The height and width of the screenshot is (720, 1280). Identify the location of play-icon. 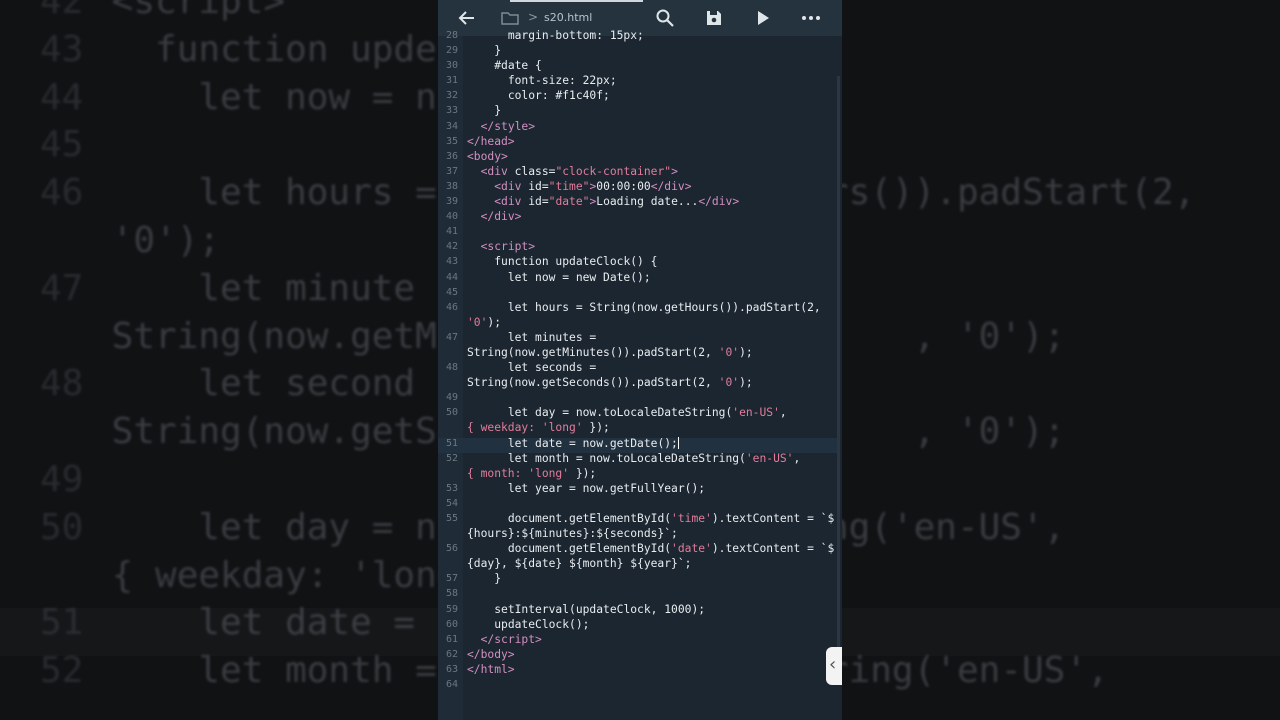
(763, 18).